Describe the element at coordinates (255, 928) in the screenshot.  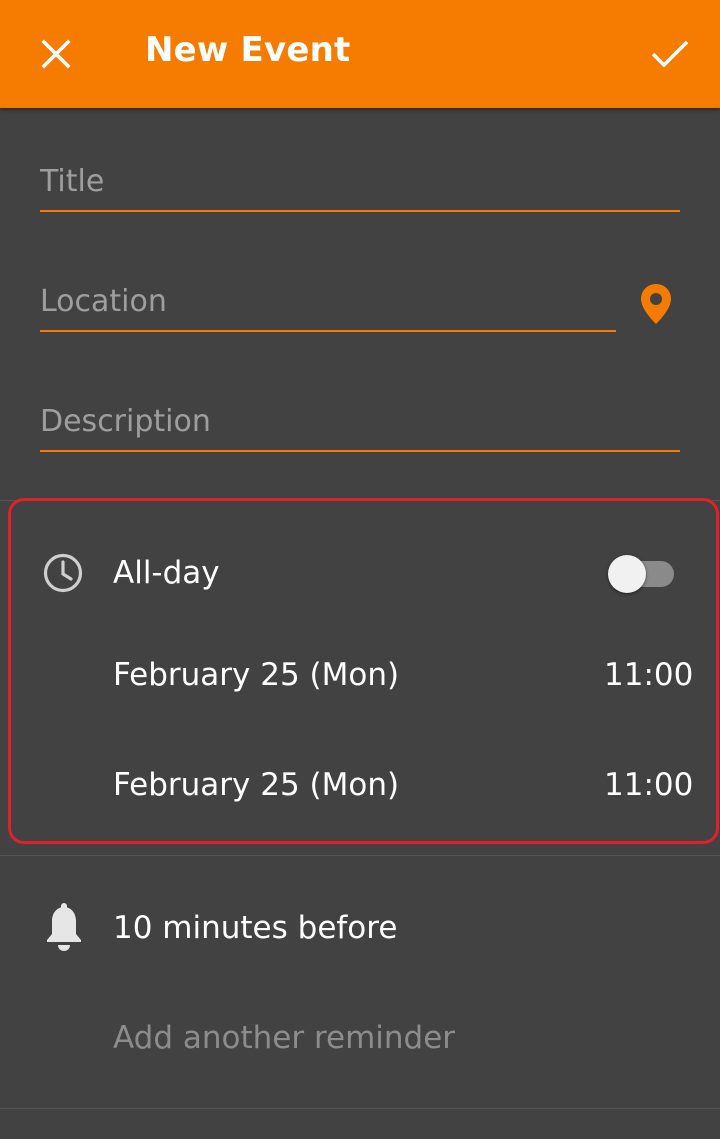
I see `reminder-item: 10 minutes before` at that location.